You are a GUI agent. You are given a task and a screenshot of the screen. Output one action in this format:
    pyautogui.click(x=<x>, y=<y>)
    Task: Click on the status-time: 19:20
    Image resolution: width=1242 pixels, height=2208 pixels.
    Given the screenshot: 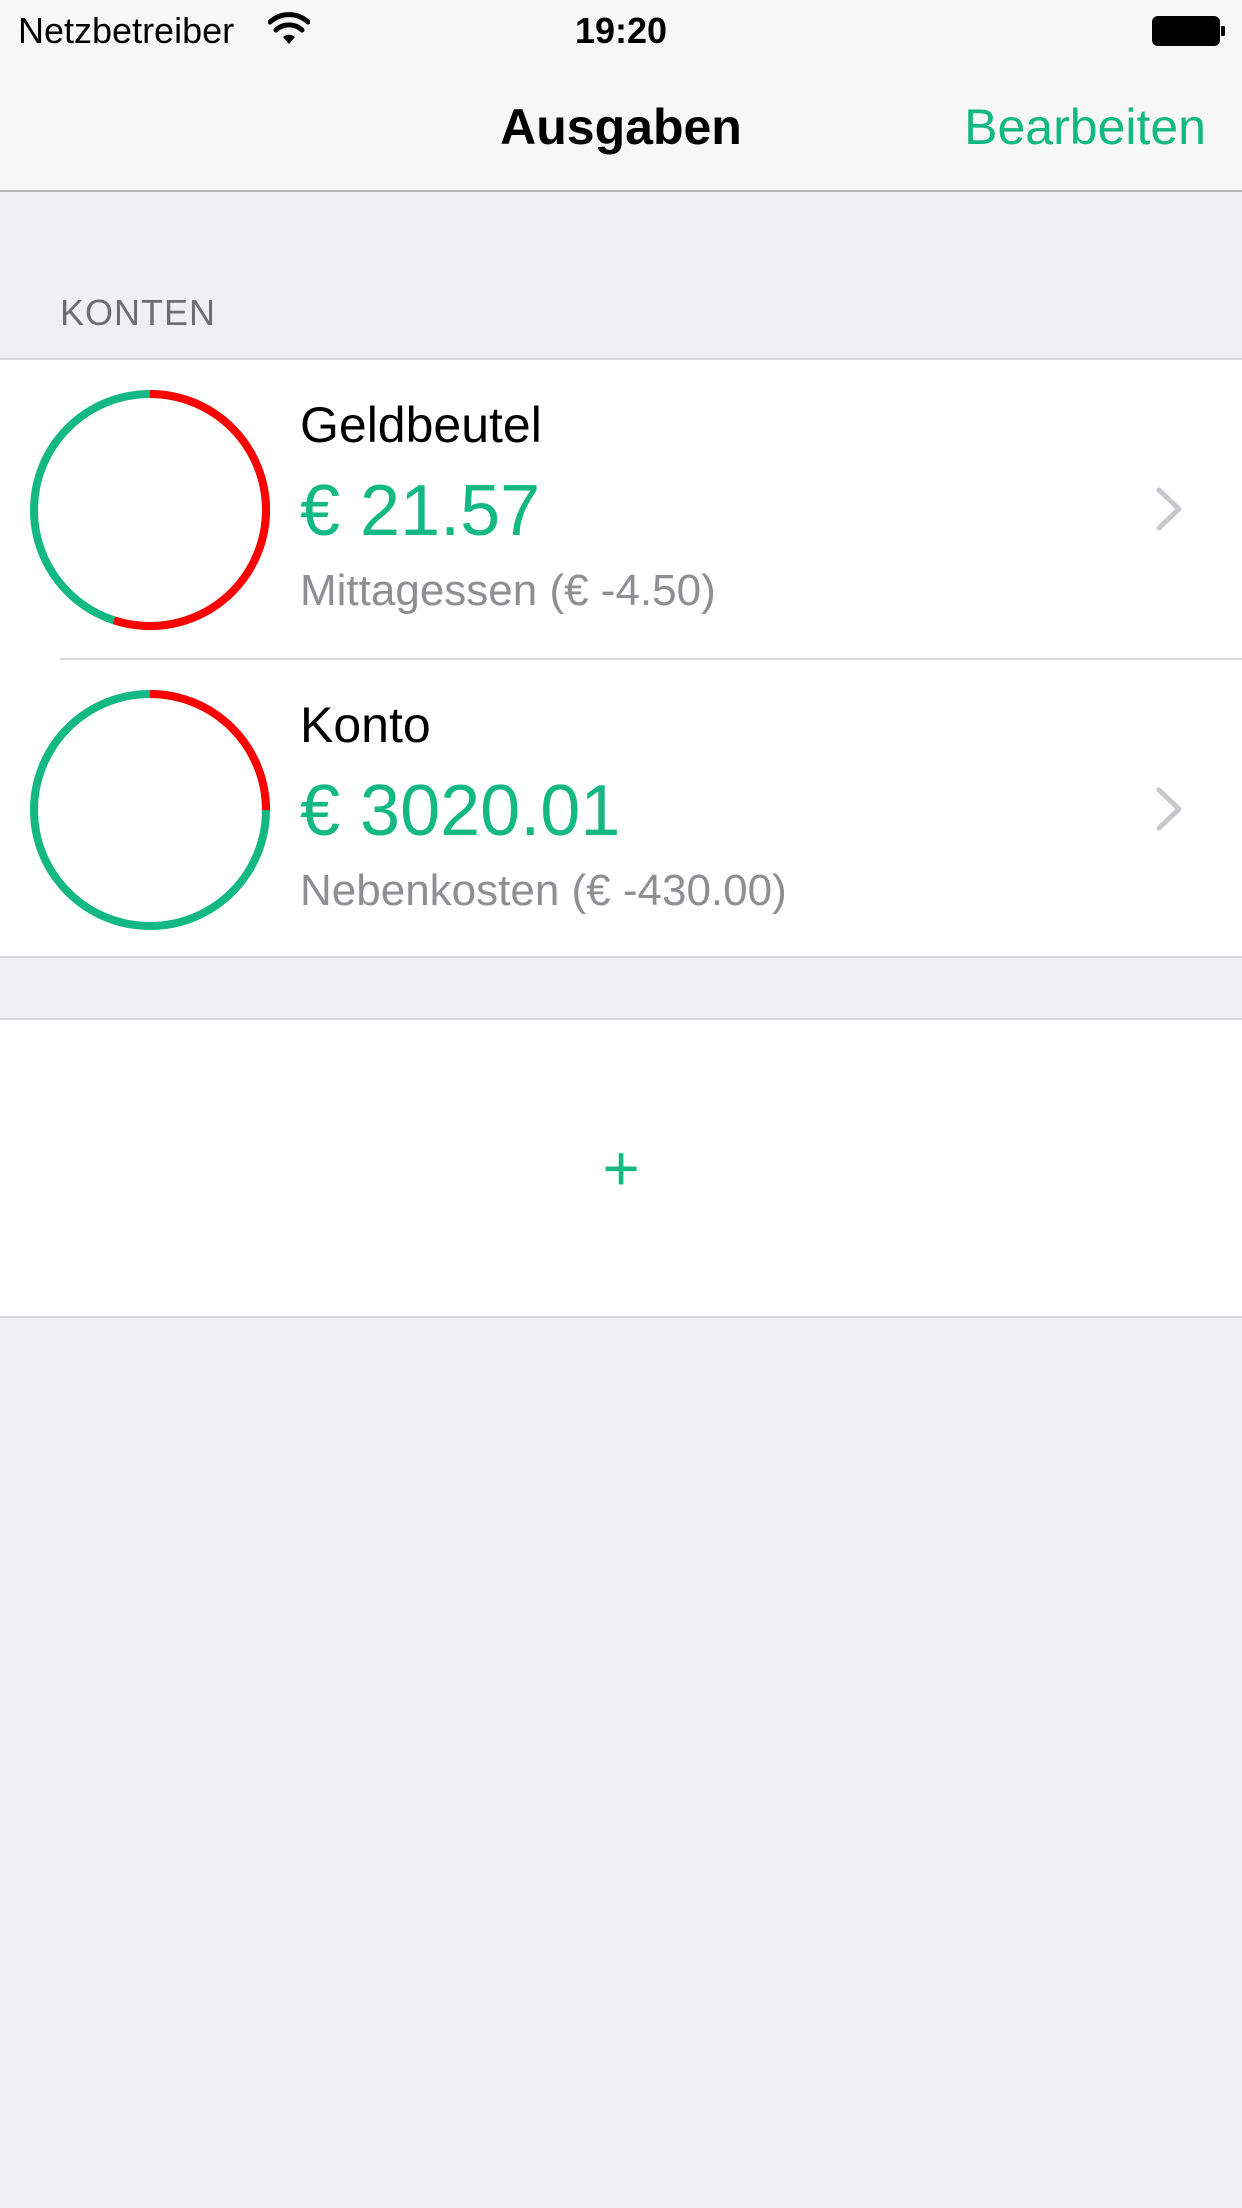 What is the action you would take?
    pyautogui.click(x=621, y=30)
    